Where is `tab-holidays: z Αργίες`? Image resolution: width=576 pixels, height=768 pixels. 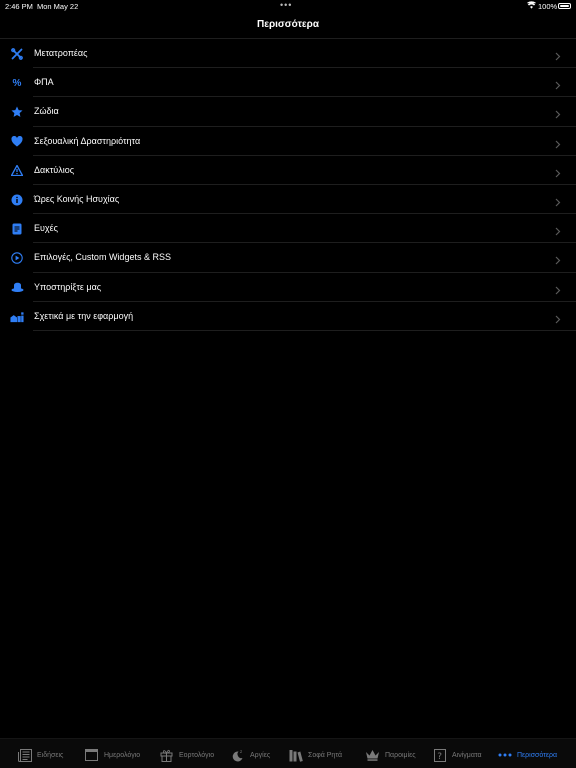
tab-holidays: z Αργίες is located at coordinates (250, 755).